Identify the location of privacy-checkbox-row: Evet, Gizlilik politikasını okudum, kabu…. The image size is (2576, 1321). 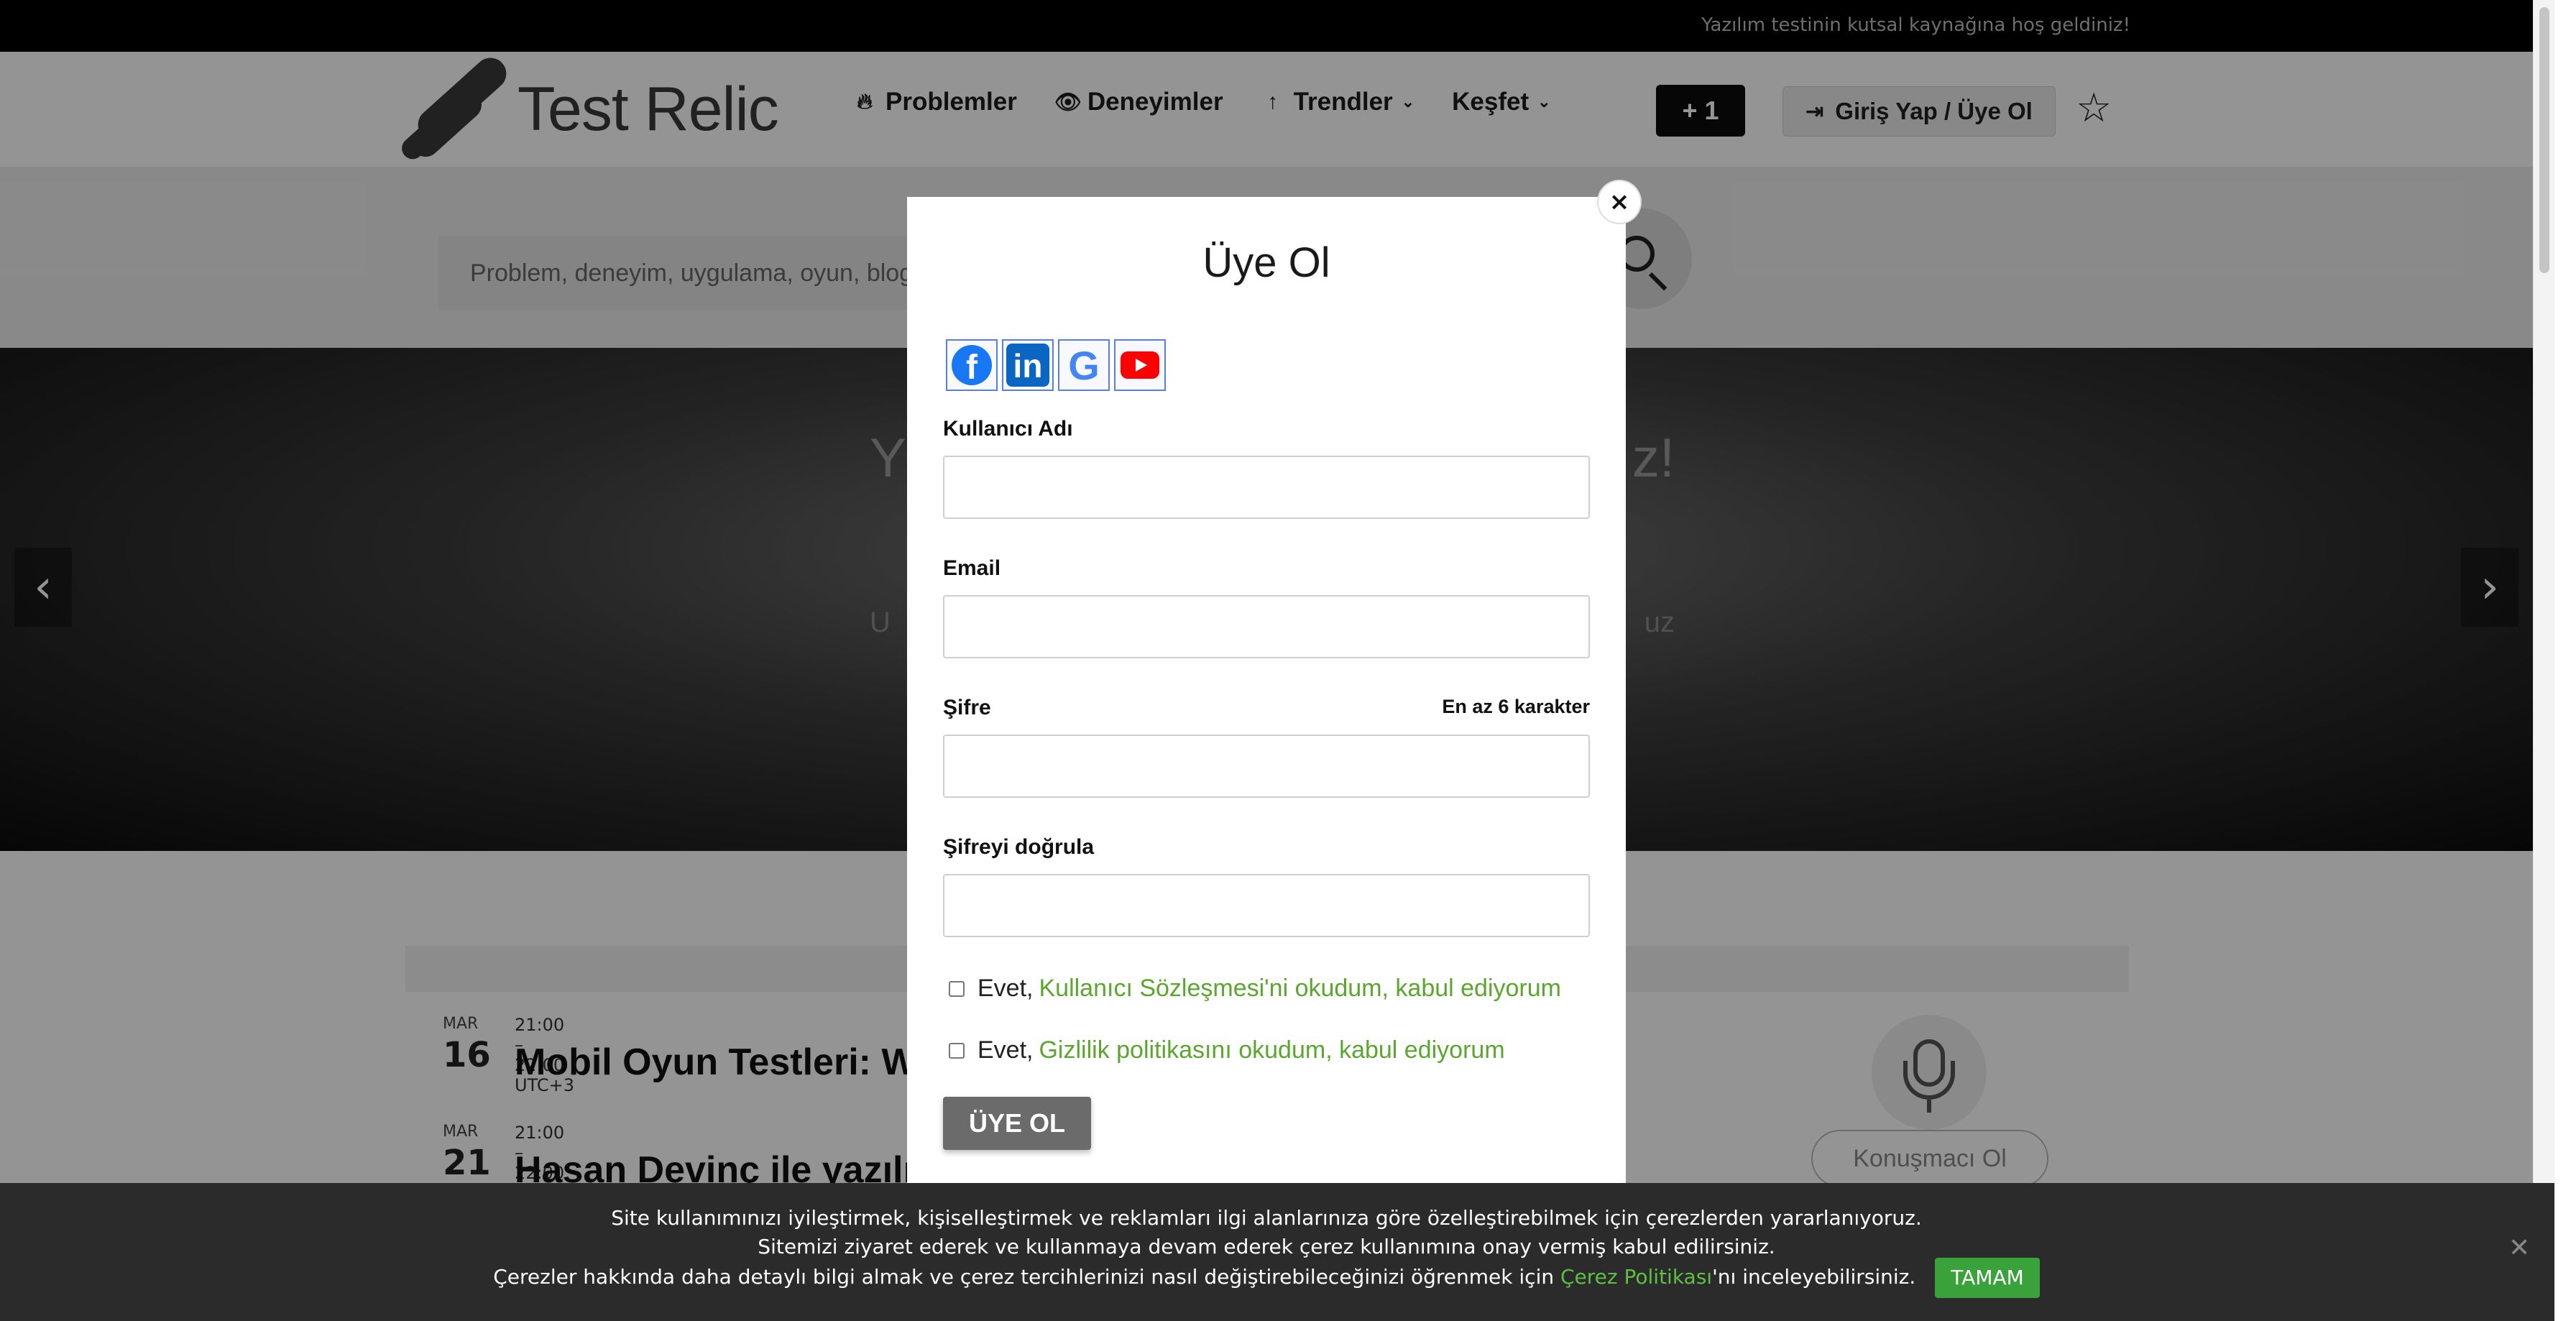
(1227, 1050).